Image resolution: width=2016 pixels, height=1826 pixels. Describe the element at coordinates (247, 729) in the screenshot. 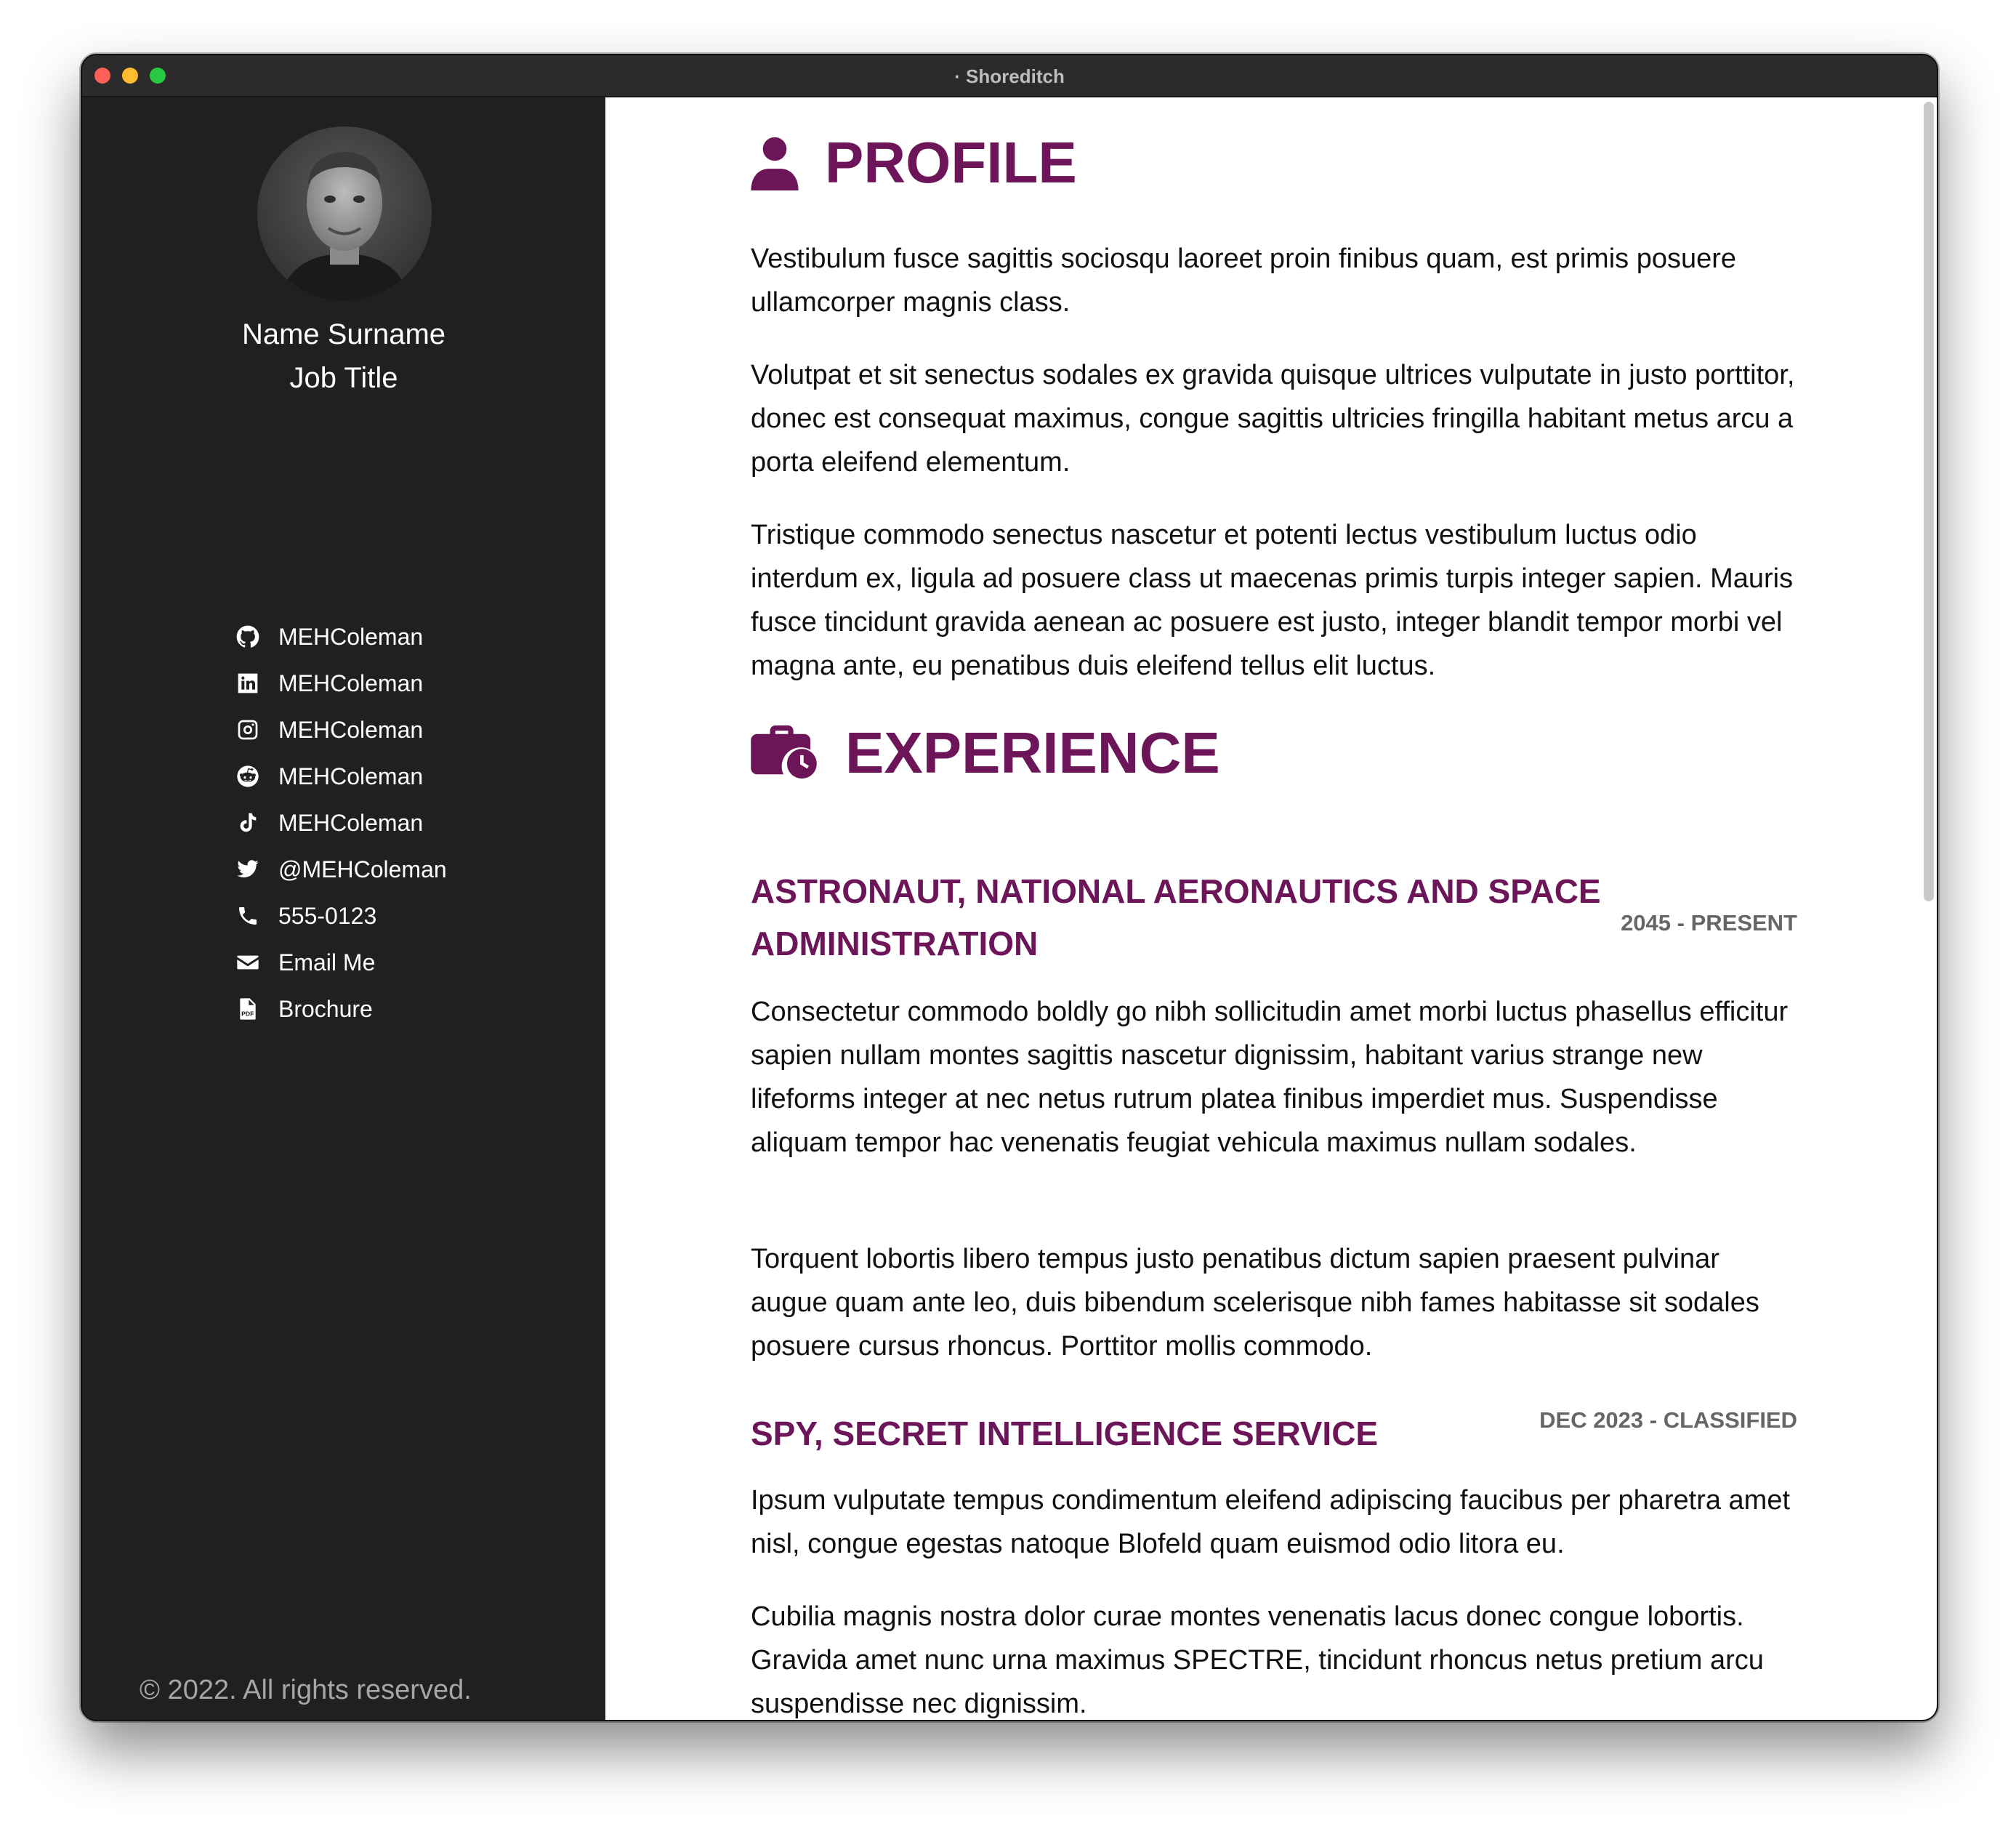

I see `instagram-icon` at that location.